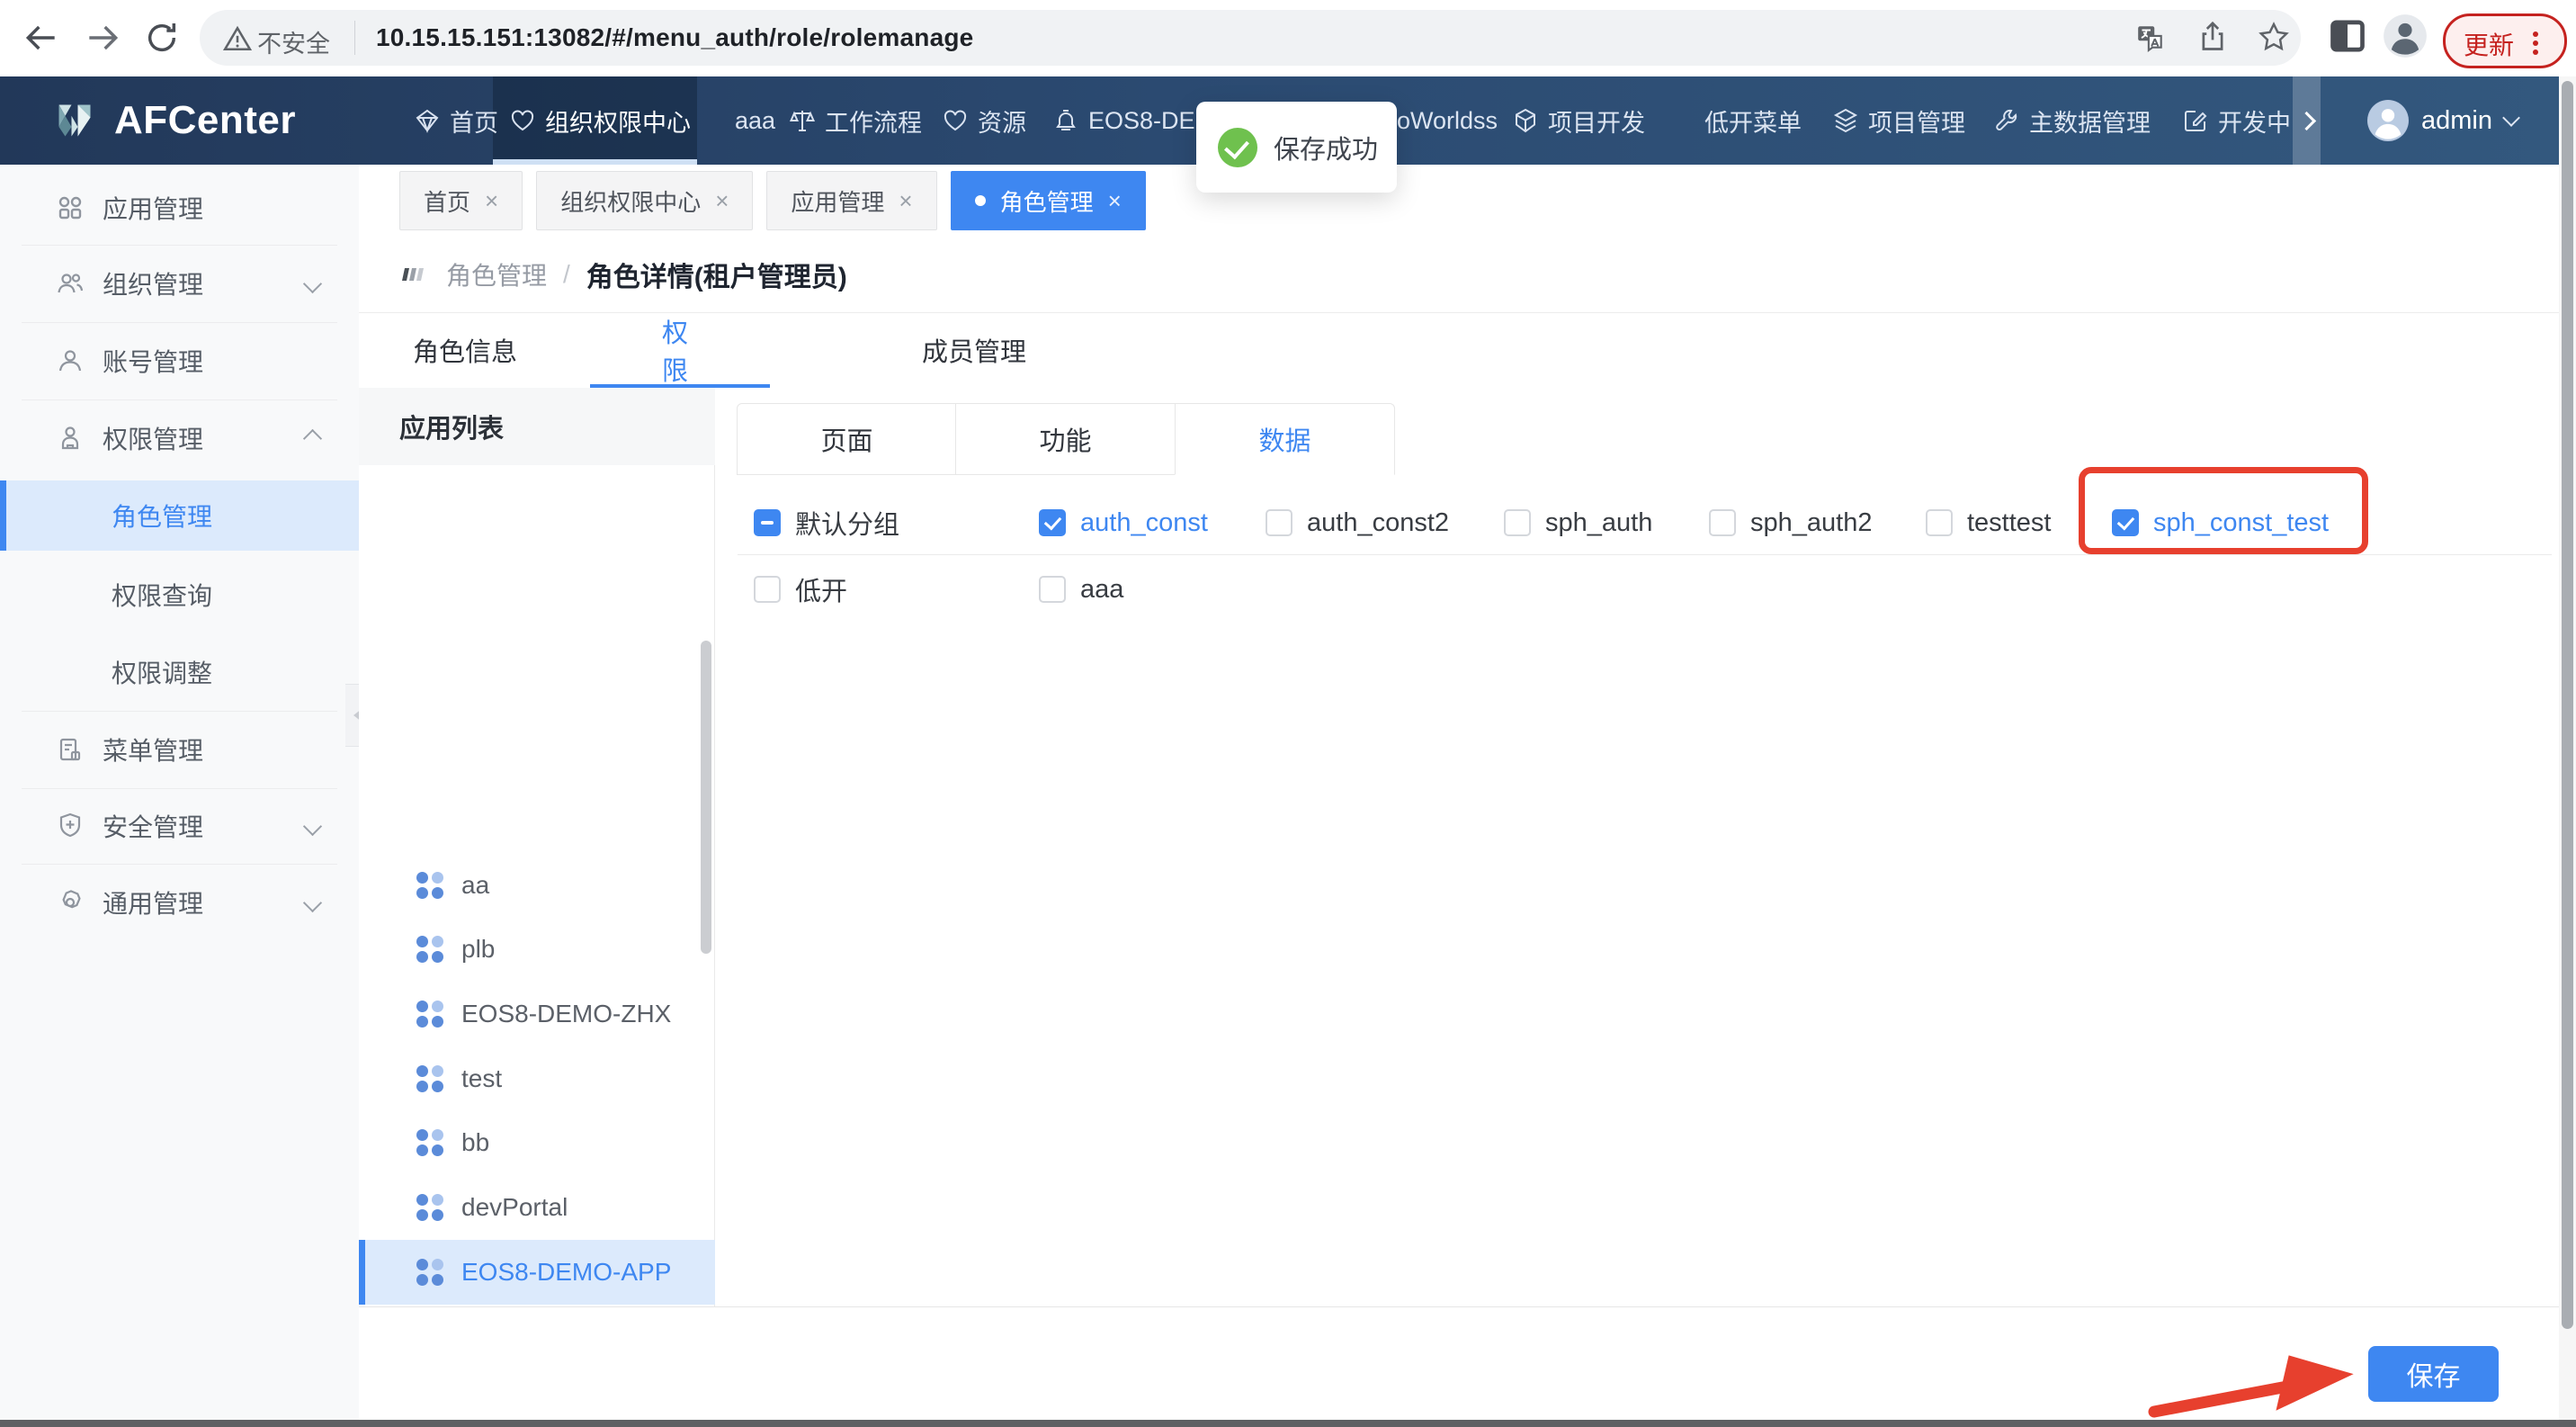 This screenshot has width=2576, height=1427. What do you see at coordinates (537, 1078) in the screenshot?
I see `app-list-item: test` at bounding box center [537, 1078].